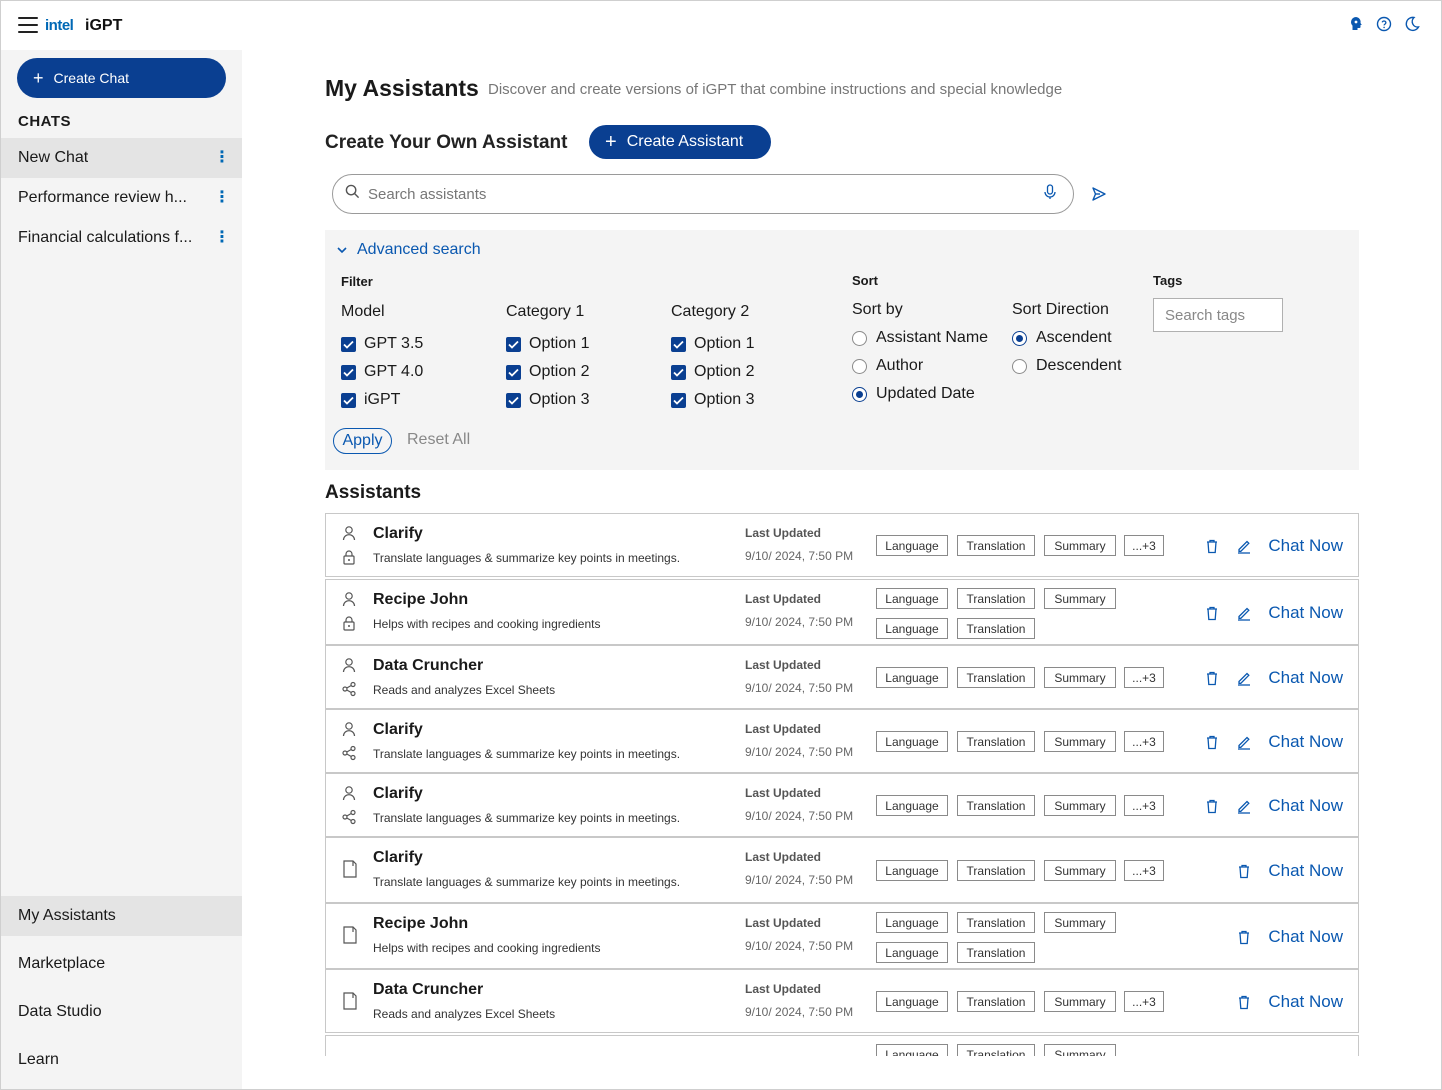 The image size is (1442, 1090). Describe the element at coordinates (547, 372) in the screenshot. I see `category1-option-checkbox: Option 2` at that location.